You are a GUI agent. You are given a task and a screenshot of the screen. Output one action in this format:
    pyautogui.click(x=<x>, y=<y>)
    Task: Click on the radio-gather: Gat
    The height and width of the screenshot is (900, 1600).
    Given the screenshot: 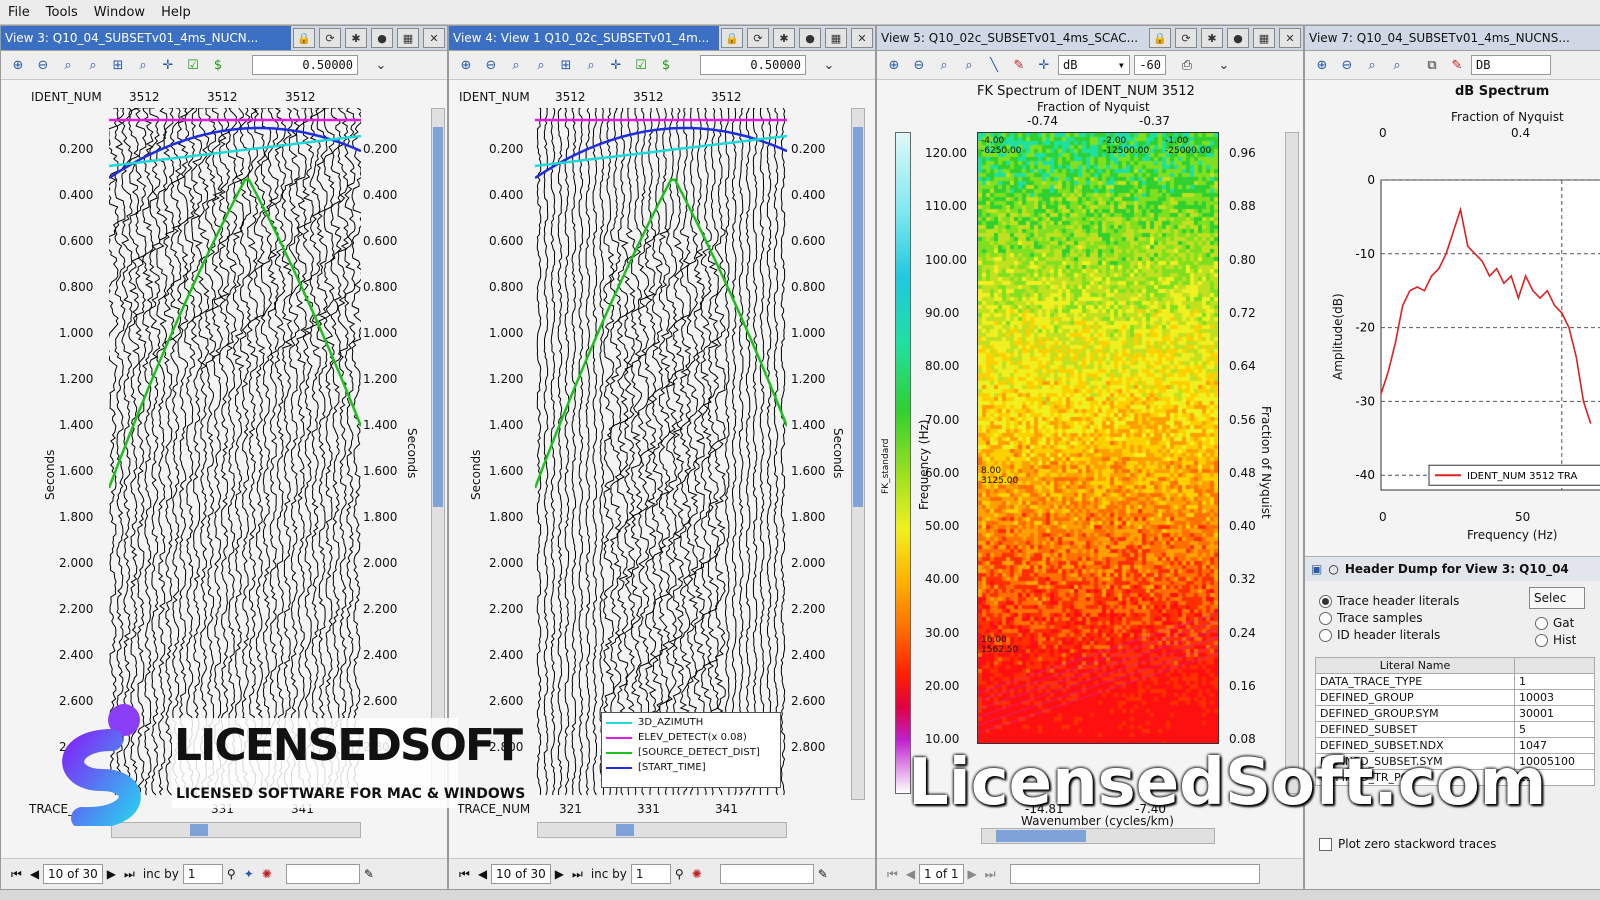 What is the action you would take?
    pyautogui.click(x=1555, y=623)
    